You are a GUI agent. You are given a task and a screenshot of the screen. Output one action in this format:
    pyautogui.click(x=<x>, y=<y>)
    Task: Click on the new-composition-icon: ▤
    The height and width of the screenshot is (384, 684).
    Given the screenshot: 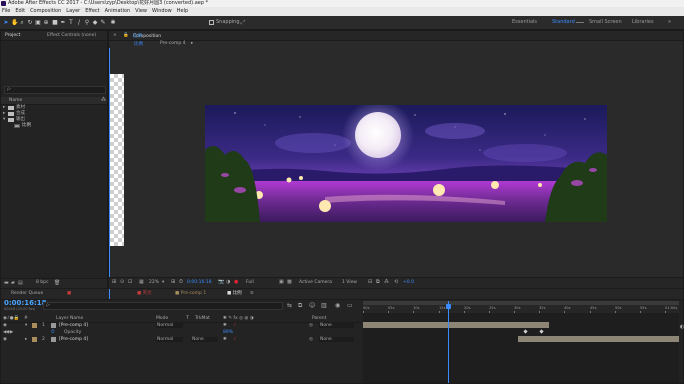 What is the action you would take?
    pyautogui.click(x=20, y=283)
    